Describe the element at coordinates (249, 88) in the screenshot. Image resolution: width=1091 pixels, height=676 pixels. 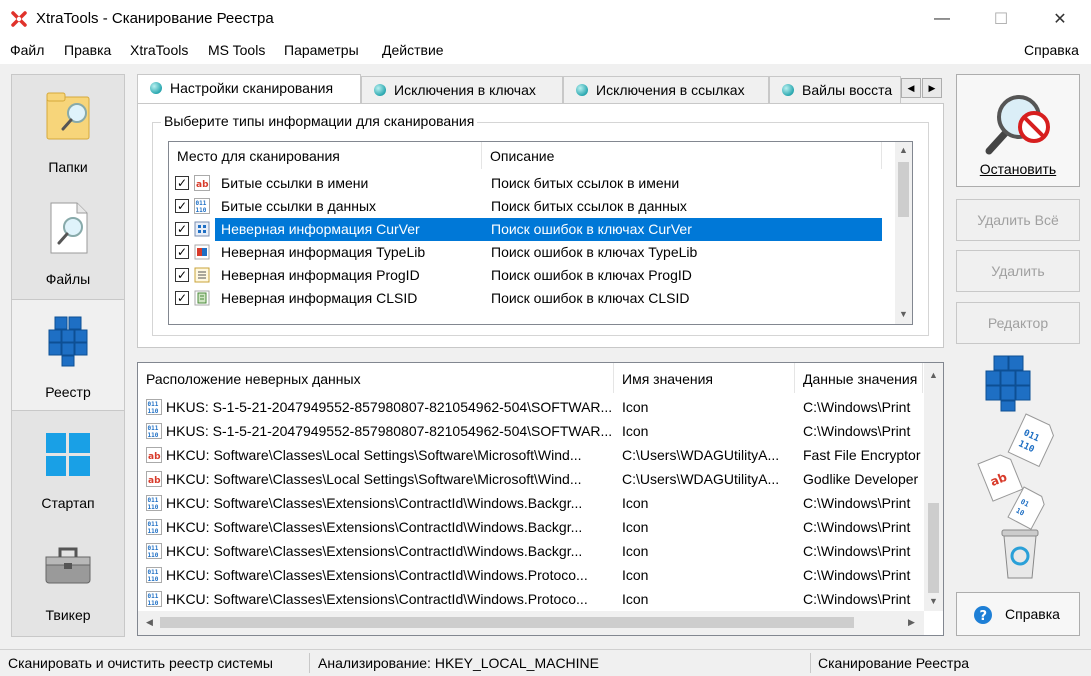
I see `tab-scan-settings: Настройки сканирования` at that location.